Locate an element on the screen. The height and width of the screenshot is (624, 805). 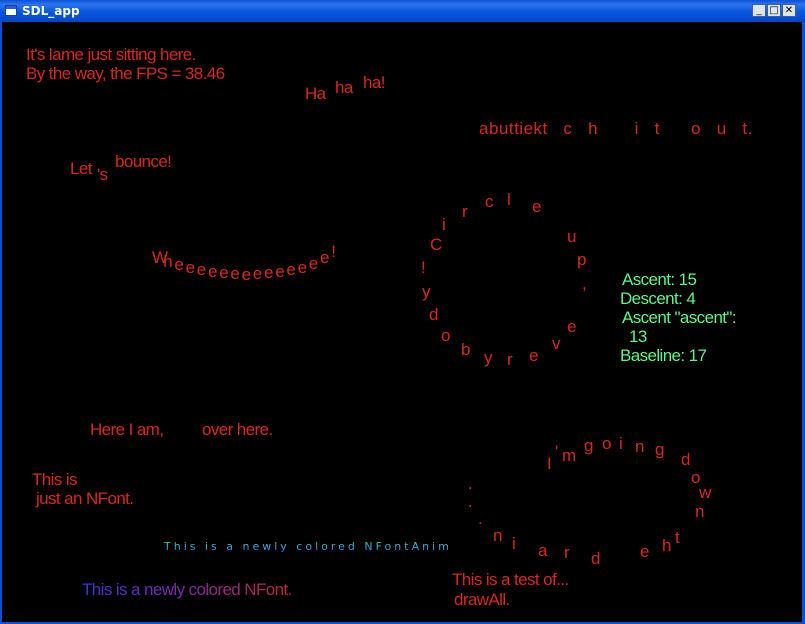
title-bar: SDL_app _ □ ✕ is located at coordinates (402, 11).